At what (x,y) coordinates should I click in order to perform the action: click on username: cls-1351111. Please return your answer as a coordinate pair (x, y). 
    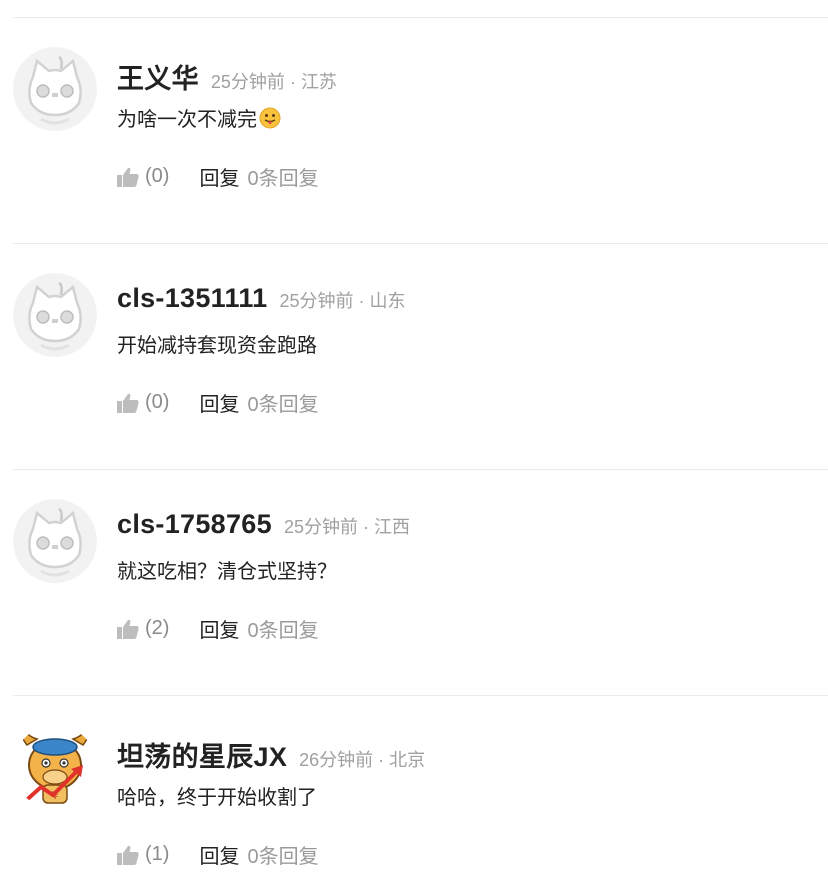
    Looking at the image, I should click on (192, 298).